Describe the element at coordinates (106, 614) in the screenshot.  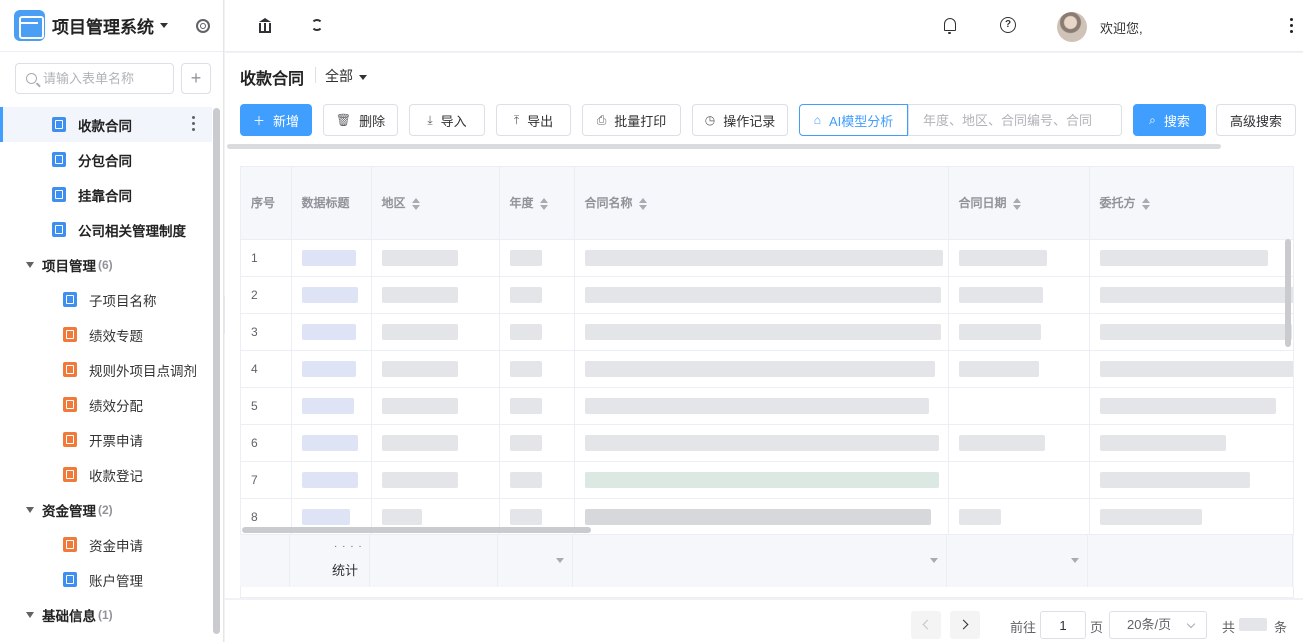
I see `sidebar-group-basic-info: 基础信息 (1)` at that location.